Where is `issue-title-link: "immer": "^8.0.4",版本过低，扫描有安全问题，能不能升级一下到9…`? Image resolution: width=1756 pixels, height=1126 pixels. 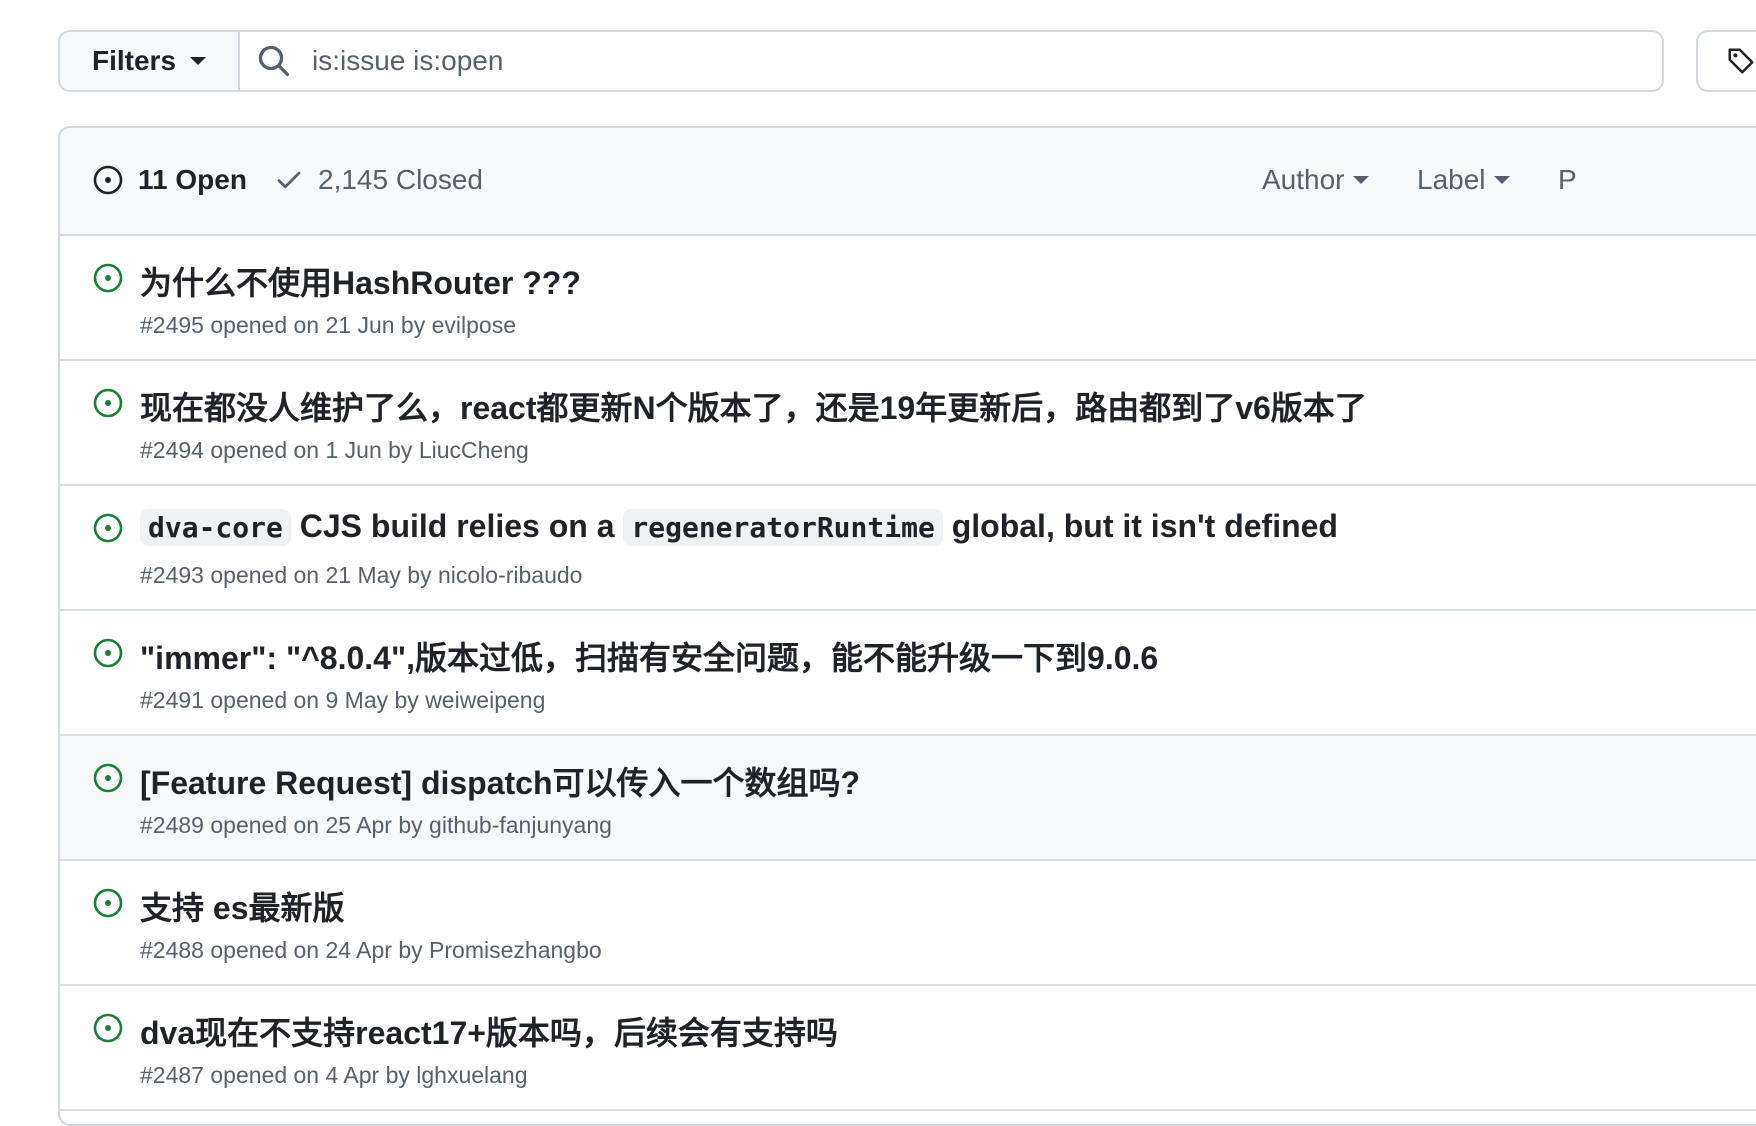
issue-title-link: "immer": "^8.0.4",版本过低，扫描有安全问题，能不能升级一下到9… is located at coordinates (649, 656).